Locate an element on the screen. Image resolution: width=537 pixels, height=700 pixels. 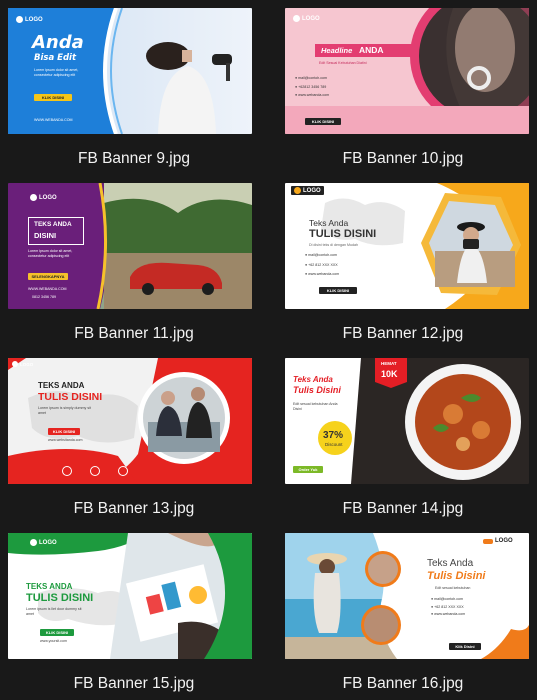
banner-15-headline-a: TEKS ANDA is located at coordinates (49, 586).